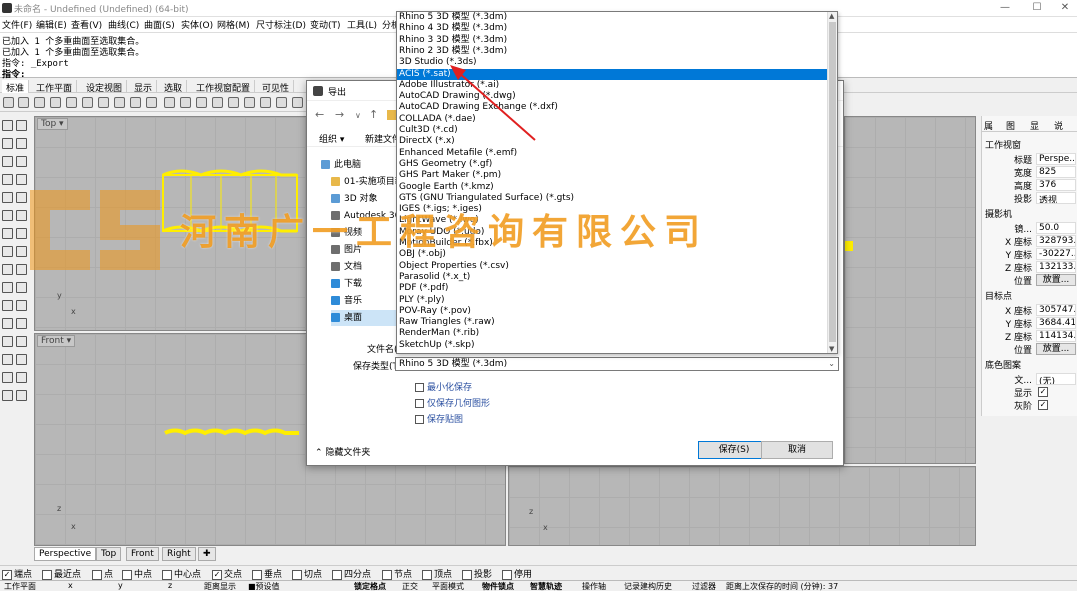 This screenshot has height=591, width=1077. What do you see at coordinates (452, 402) in the screenshot?
I see `geometry-only-option: 仅保存几何图形` at bounding box center [452, 402].